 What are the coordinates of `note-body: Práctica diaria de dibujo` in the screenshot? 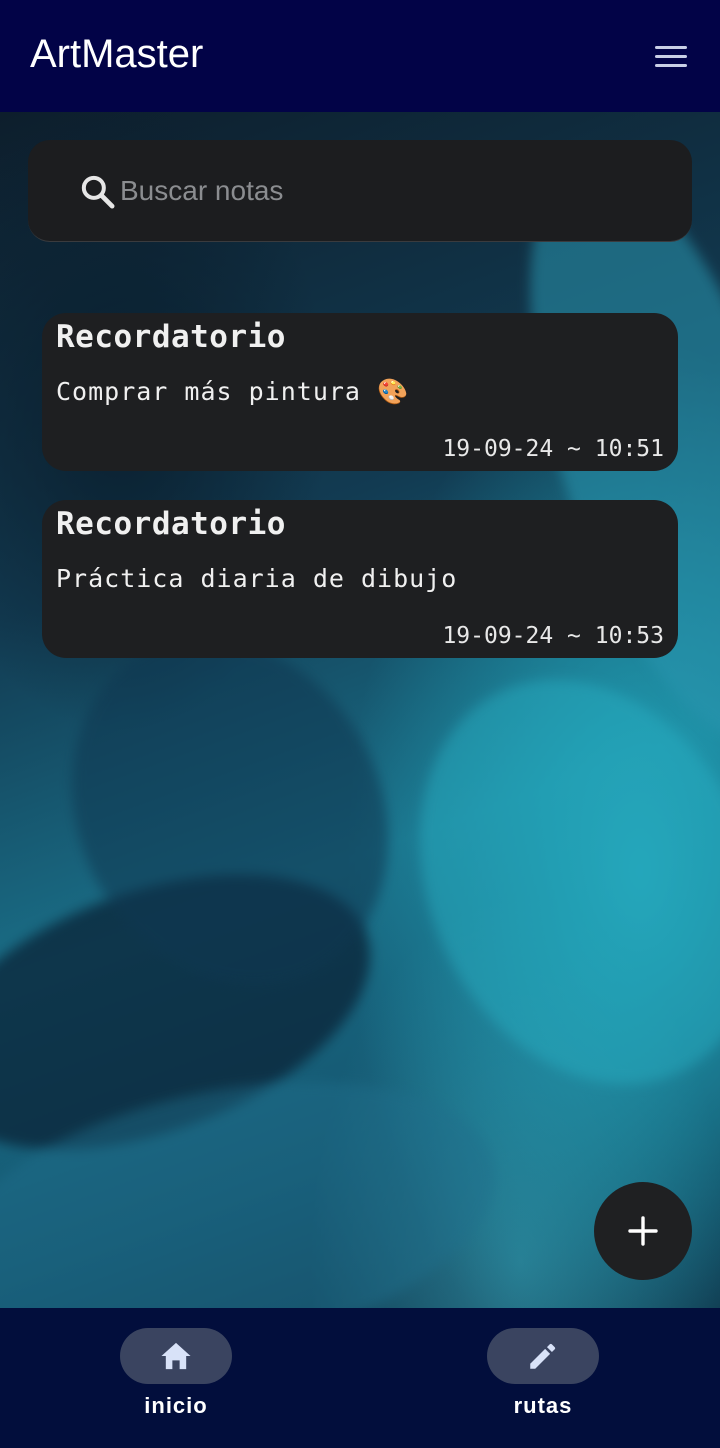 It's located at (257, 578).